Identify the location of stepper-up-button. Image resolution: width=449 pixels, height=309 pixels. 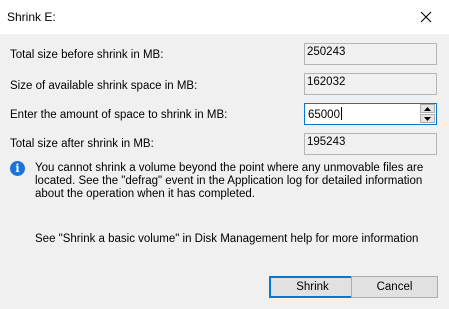
(427, 108).